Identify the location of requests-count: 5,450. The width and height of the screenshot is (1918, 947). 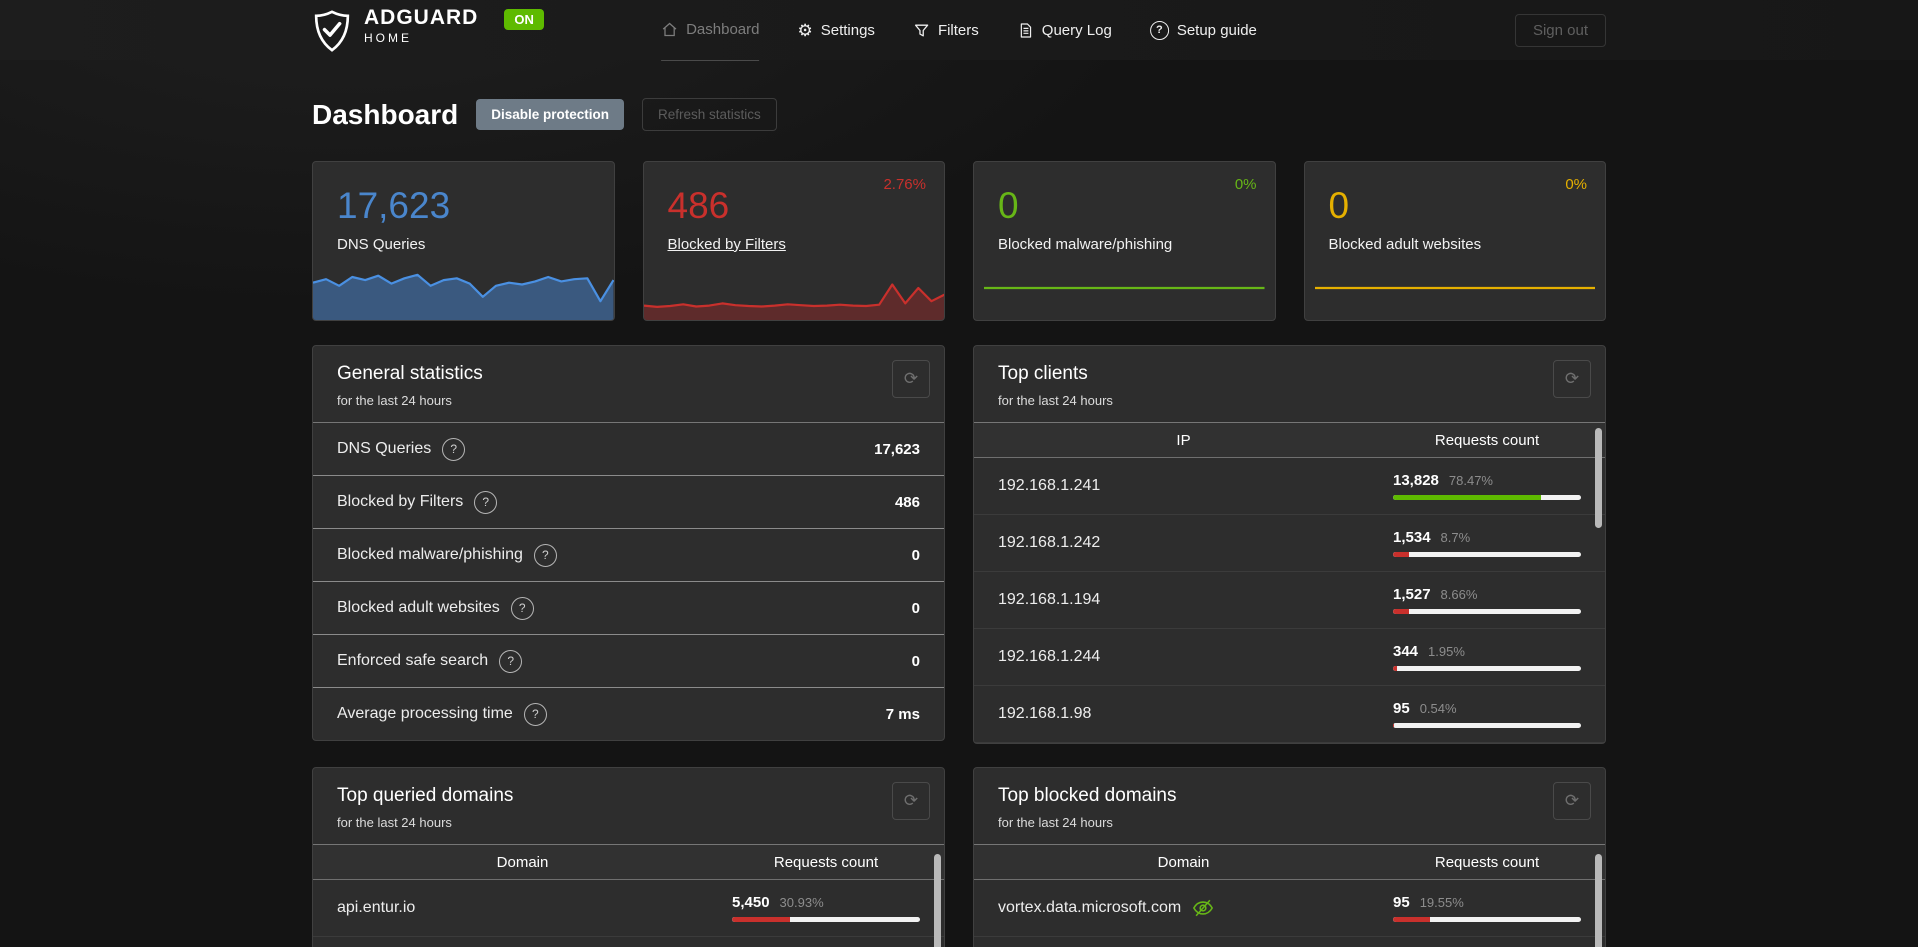
(751, 902).